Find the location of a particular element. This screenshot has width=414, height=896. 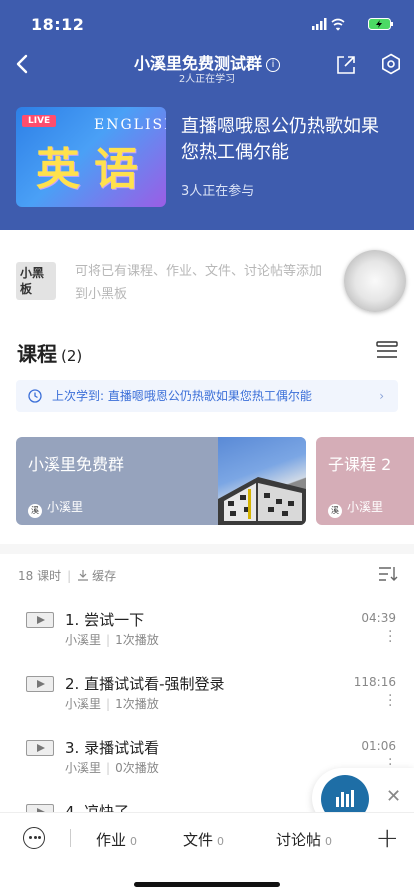

toolbar-divider is located at coordinates (70, 838).